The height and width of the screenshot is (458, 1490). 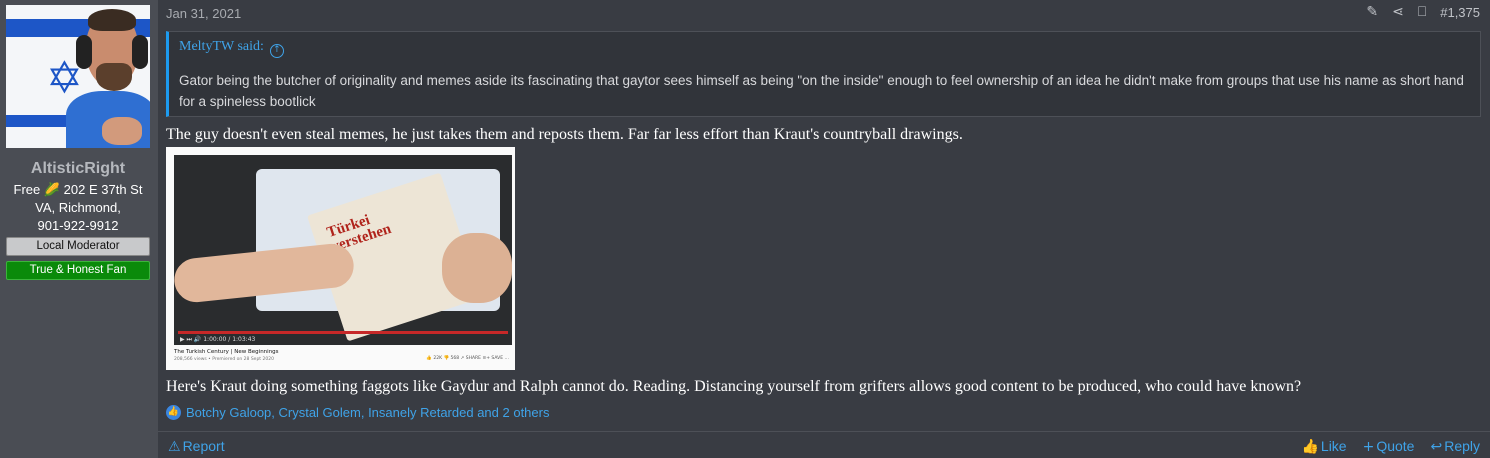 What do you see at coordinates (190, 339) in the screenshot?
I see `play-icon: ▶ ⏭ 🔊` at bounding box center [190, 339].